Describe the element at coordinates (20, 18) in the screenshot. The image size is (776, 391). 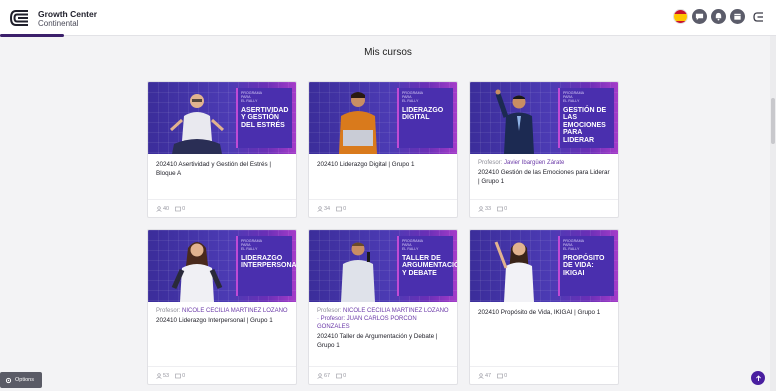
I see `continental-logo` at that location.